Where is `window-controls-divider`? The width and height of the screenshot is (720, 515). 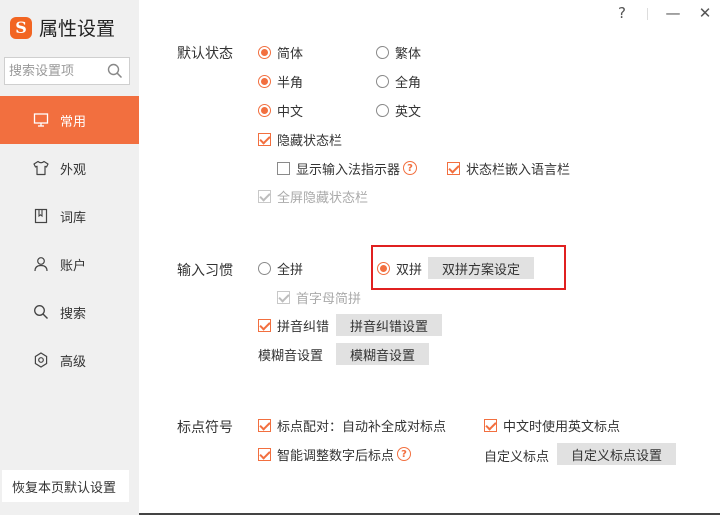 window-controls-divider is located at coordinates (647, 14).